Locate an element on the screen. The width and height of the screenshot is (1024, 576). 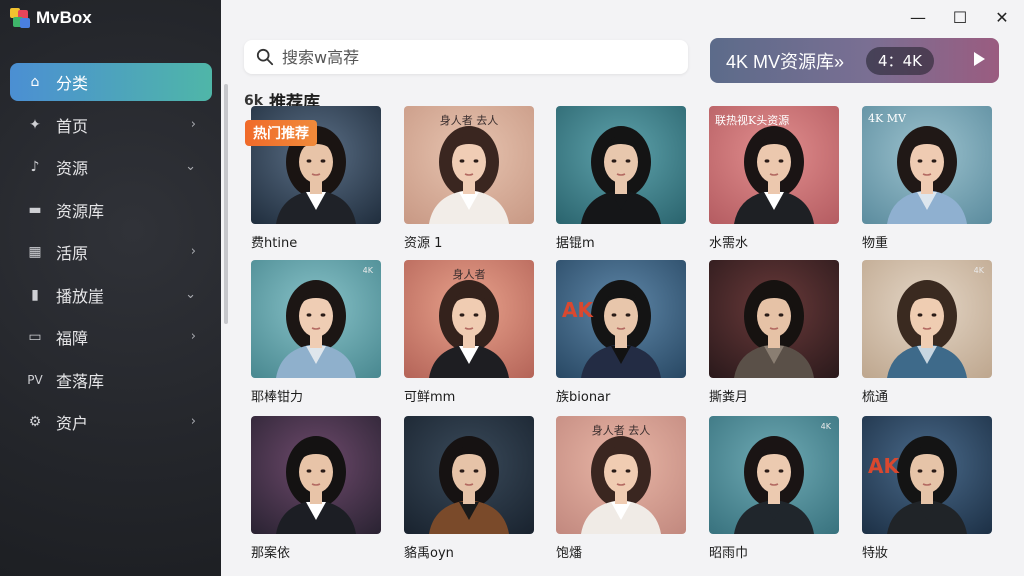
mv-card: 热门推荐 费htine is located at coordinates (313, 178).